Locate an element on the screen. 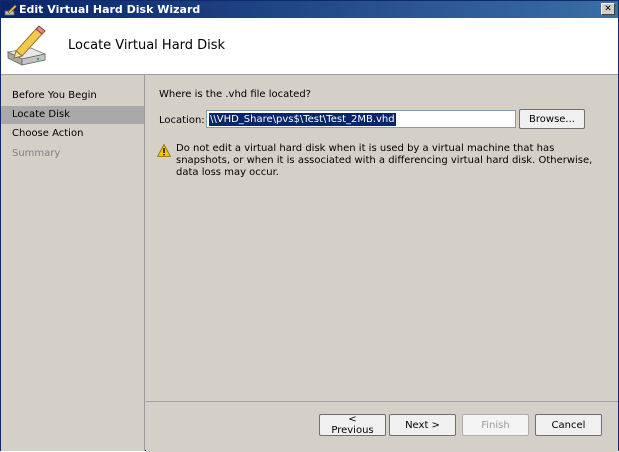  nav-item-summary: Summary is located at coordinates (36, 153).